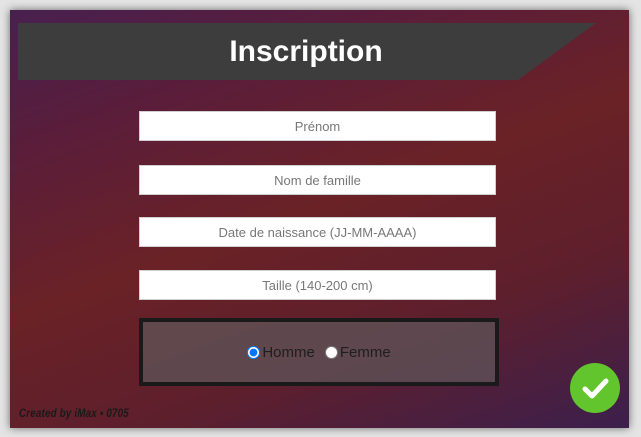 The image size is (641, 437). What do you see at coordinates (319, 352) in the screenshot?
I see `gender-selector: Homme Femme` at bounding box center [319, 352].